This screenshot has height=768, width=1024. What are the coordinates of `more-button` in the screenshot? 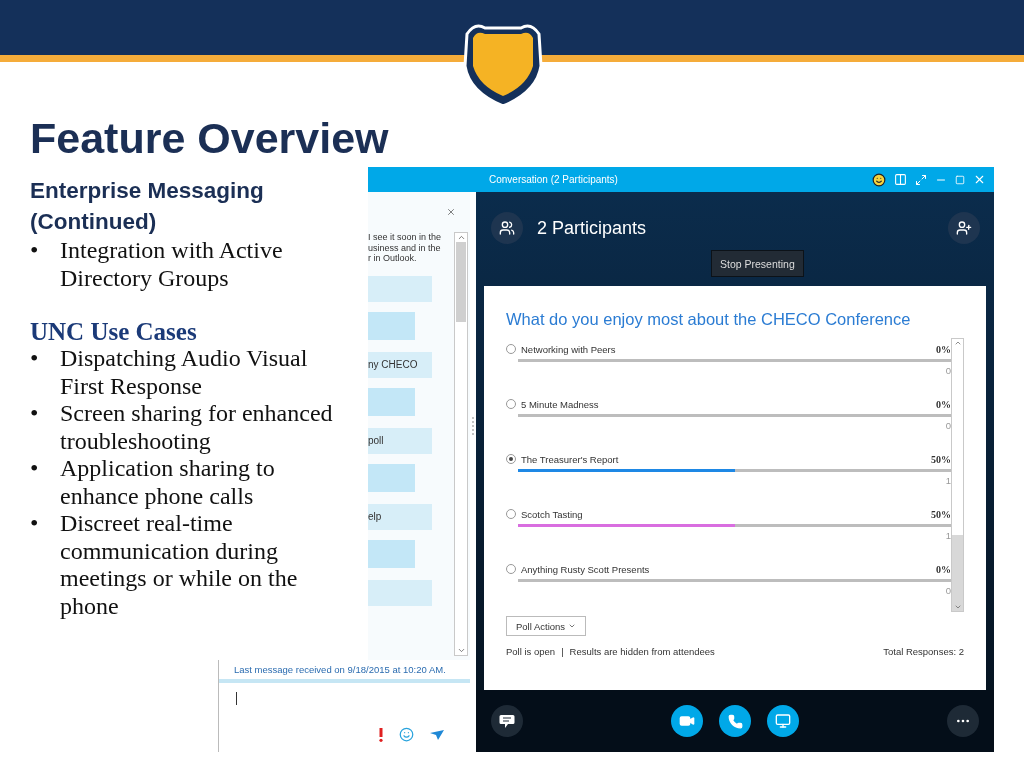 It's located at (963, 721).